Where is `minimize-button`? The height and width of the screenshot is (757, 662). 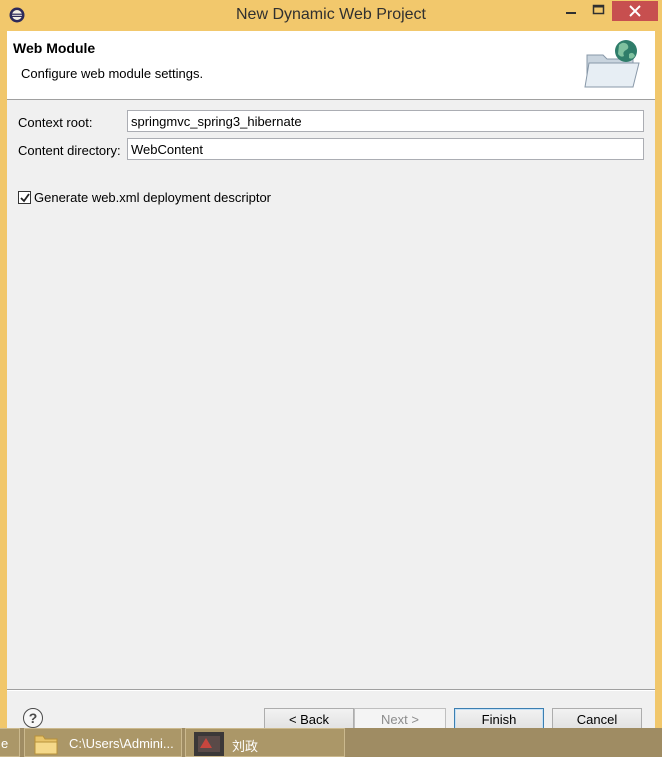 minimize-button is located at coordinates (571, 11).